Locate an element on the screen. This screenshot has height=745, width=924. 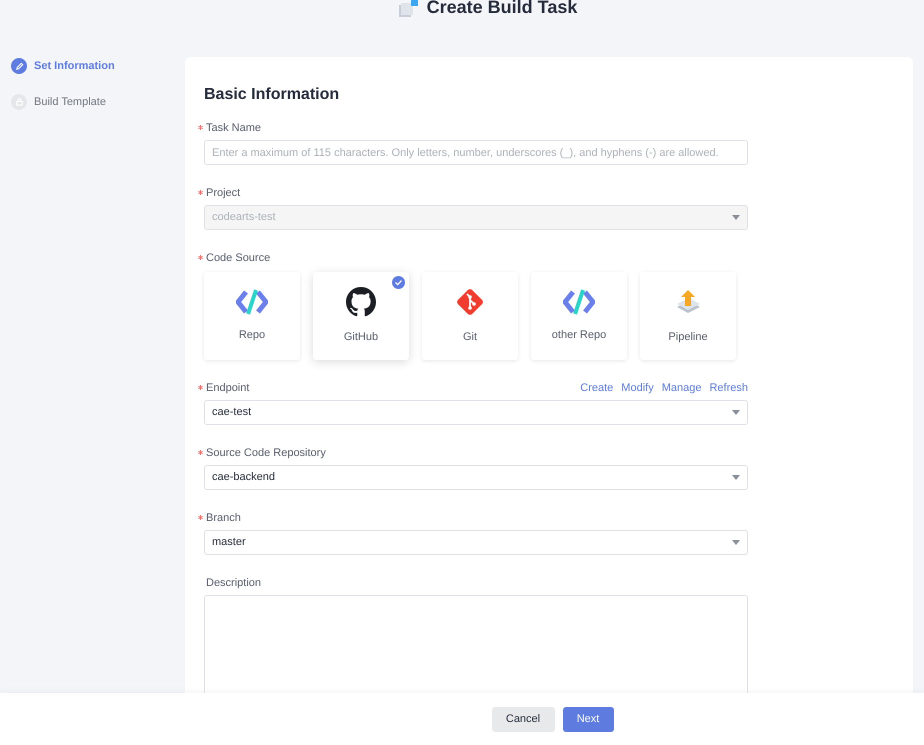
action-link: Create is located at coordinates (597, 388).